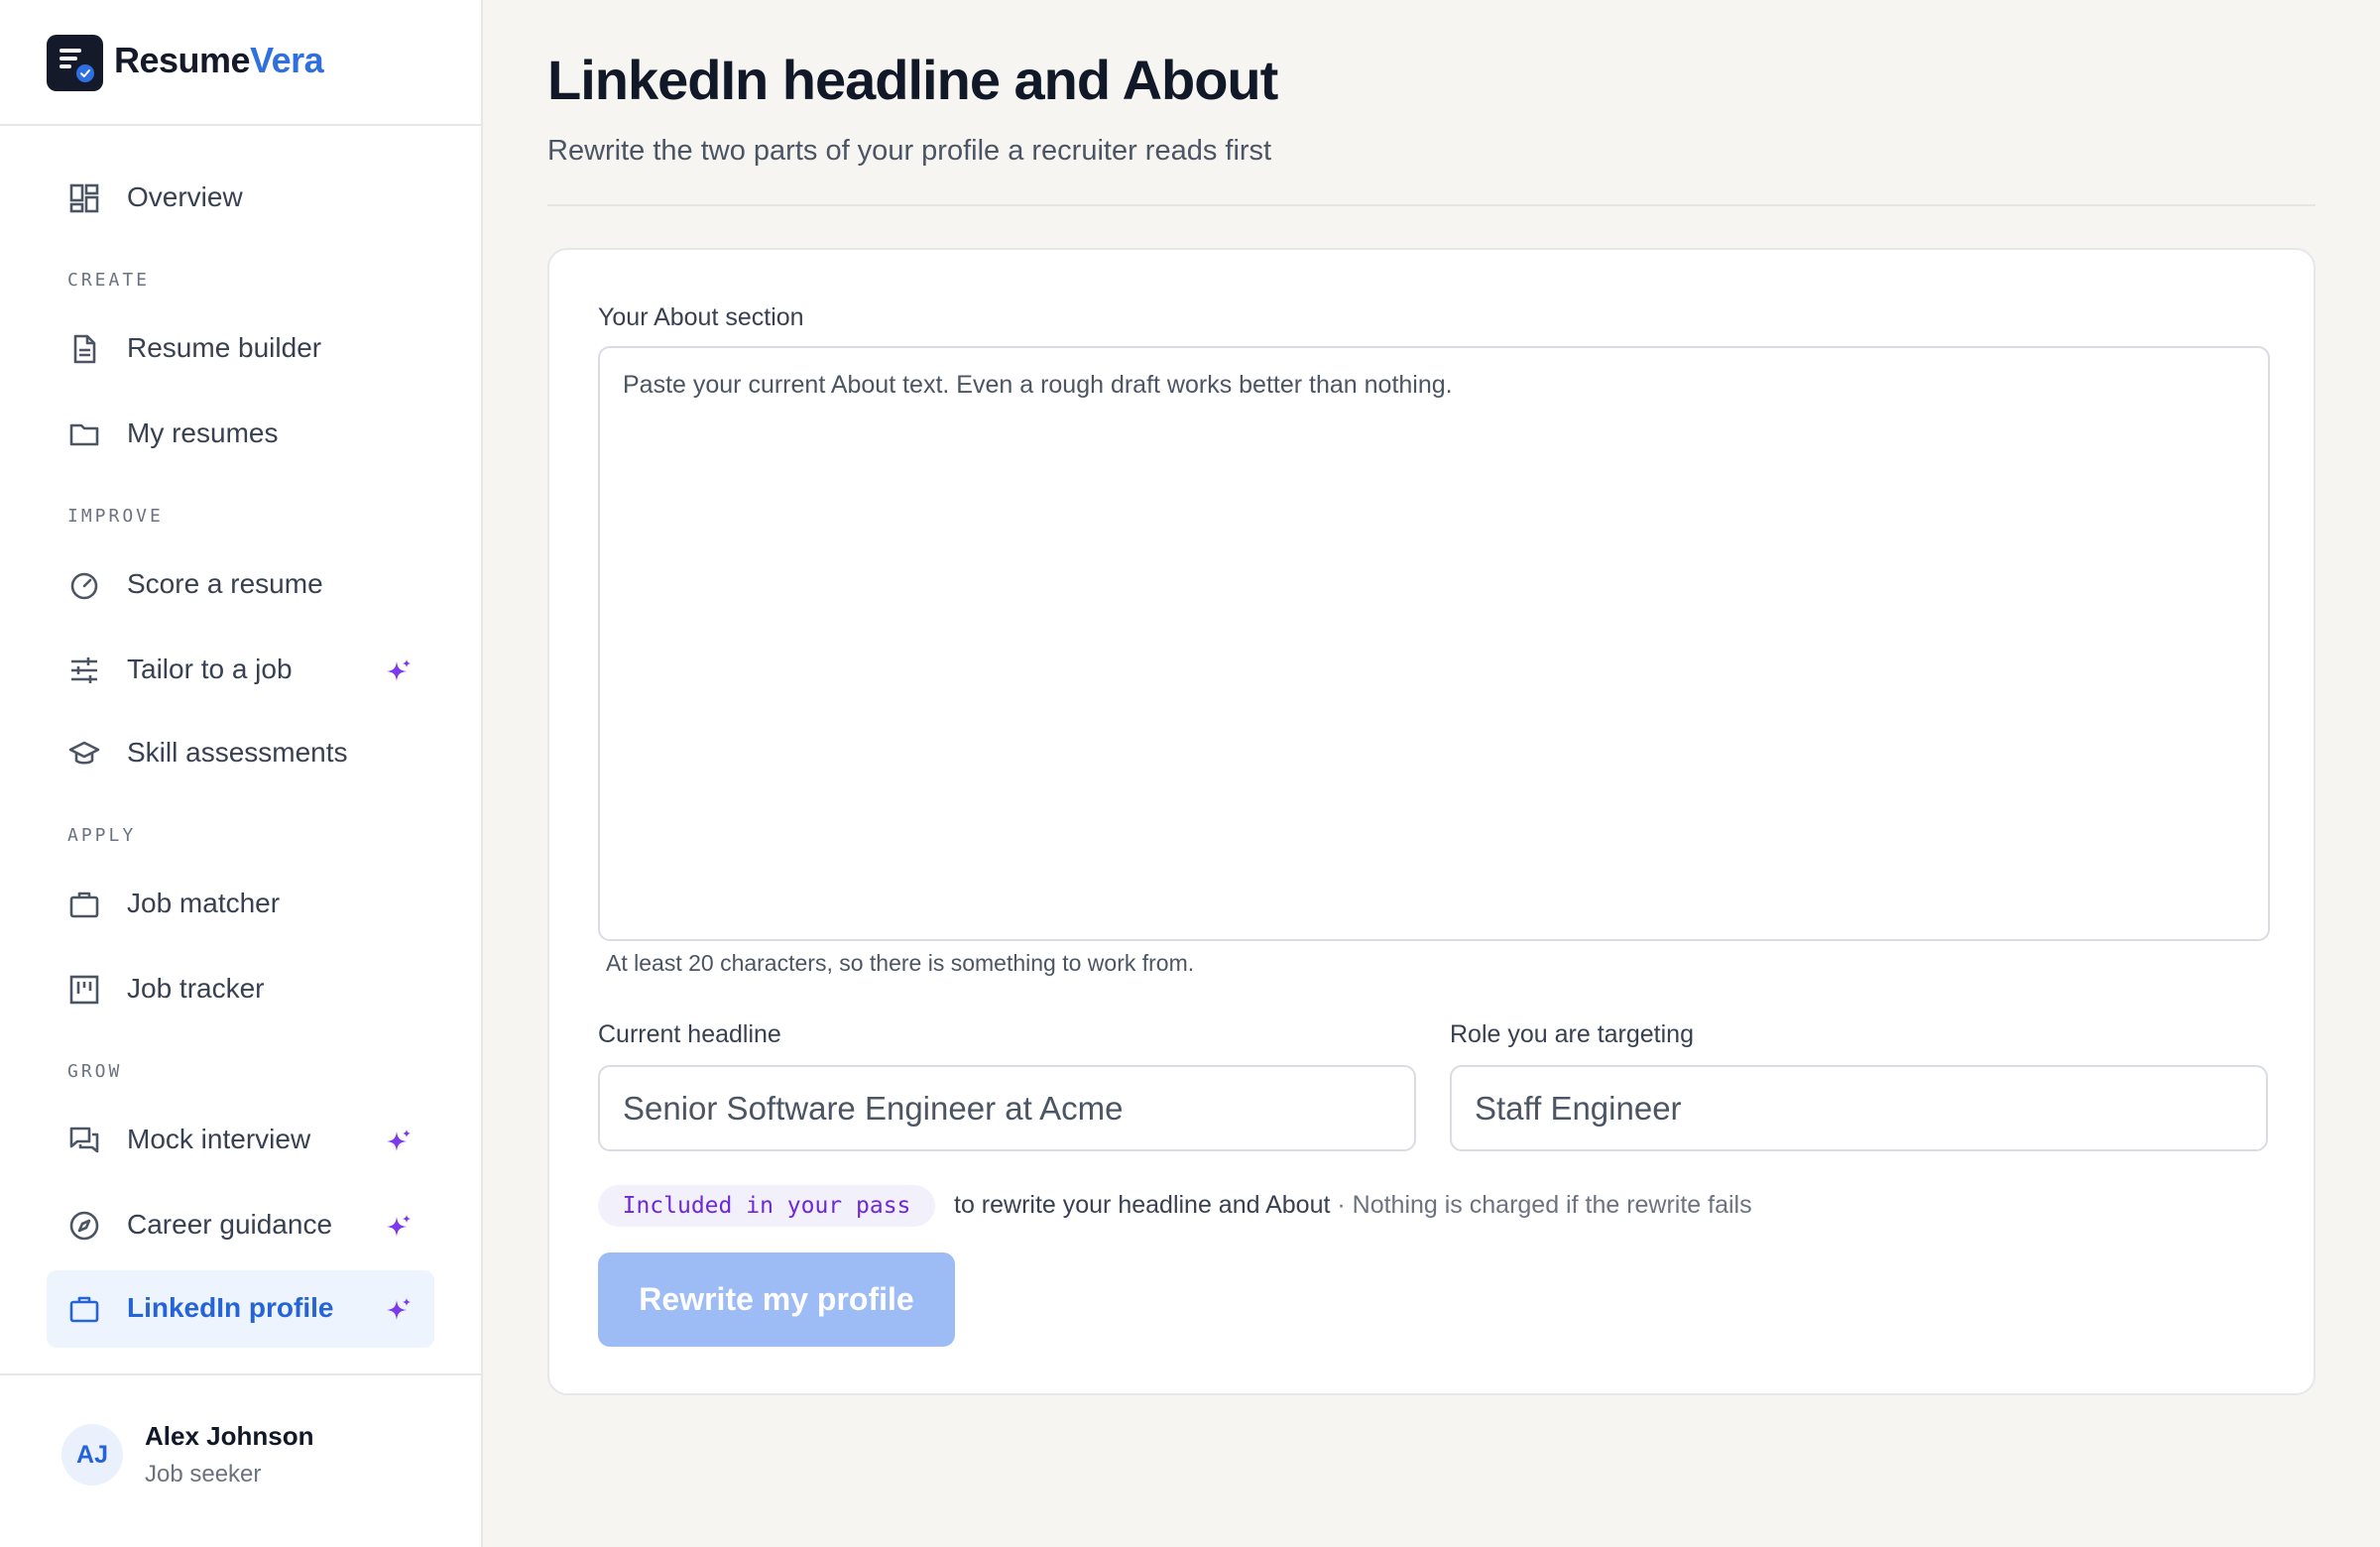 This screenshot has width=2380, height=1547. What do you see at coordinates (102, 835) in the screenshot?
I see `section-label-apply: APPLY` at bounding box center [102, 835].